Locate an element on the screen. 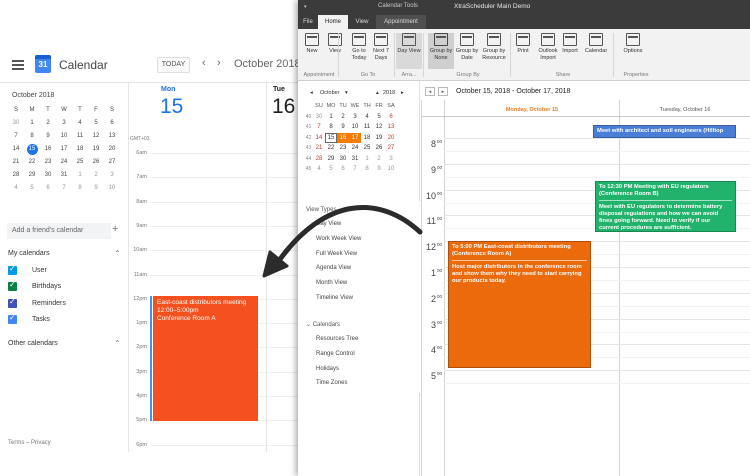  mini-day: 22 is located at coordinates (32, 162).